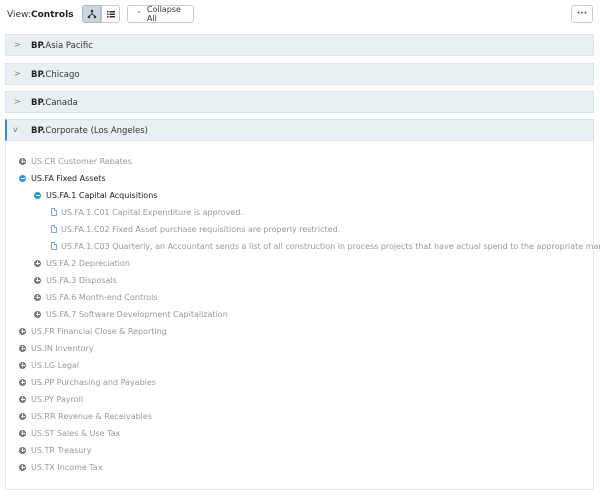 Image resolution: width=600 pixels, height=496 pixels. What do you see at coordinates (299, 74) in the screenshot?
I see `group-chicago: > BP.Chicago` at bounding box center [299, 74].